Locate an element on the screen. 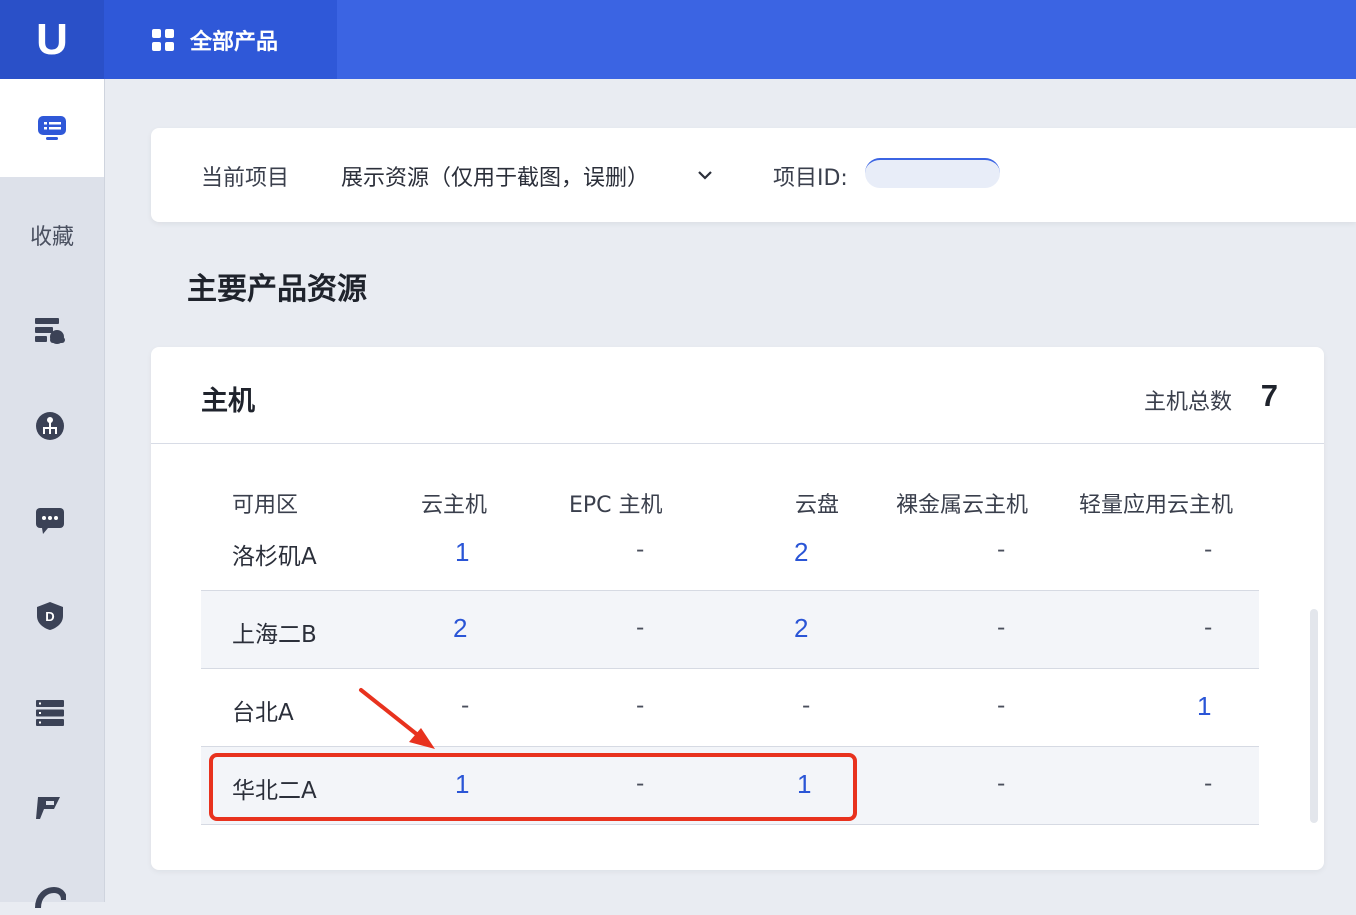 The image size is (1356, 915). project-bar: 当前项目 展示资源（仅用于截图，误删） 项目ID: is located at coordinates (753, 175).